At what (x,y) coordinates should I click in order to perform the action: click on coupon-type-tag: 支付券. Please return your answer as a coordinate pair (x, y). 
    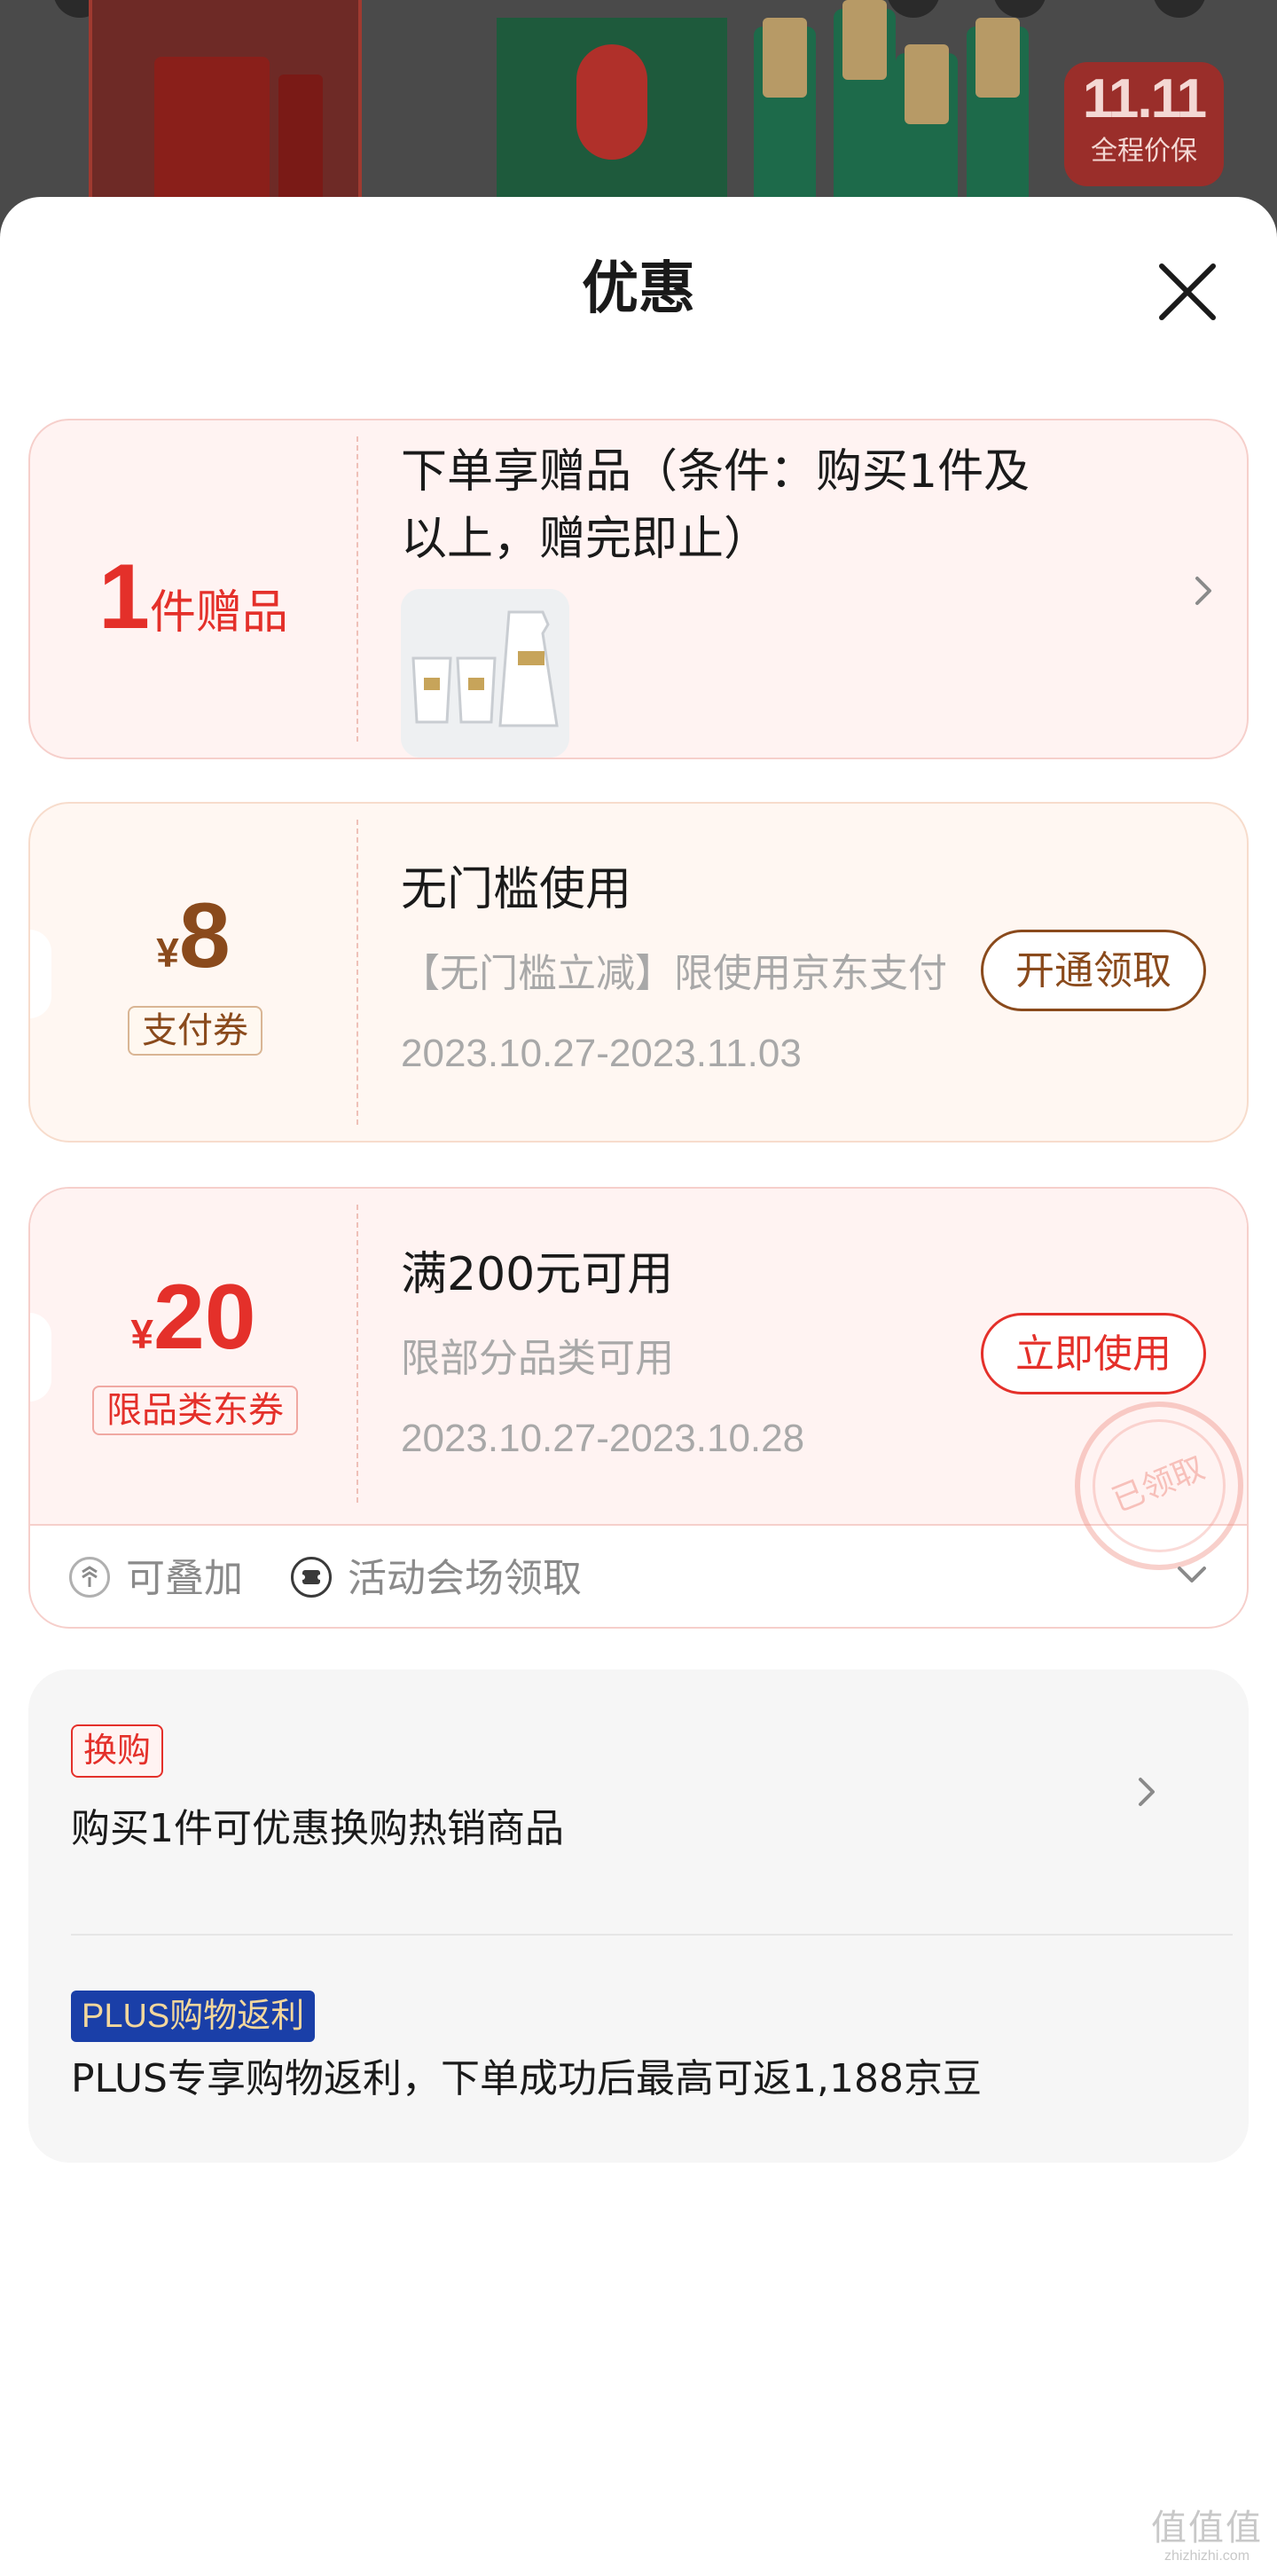
    Looking at the image, I should click on (195, 1031).